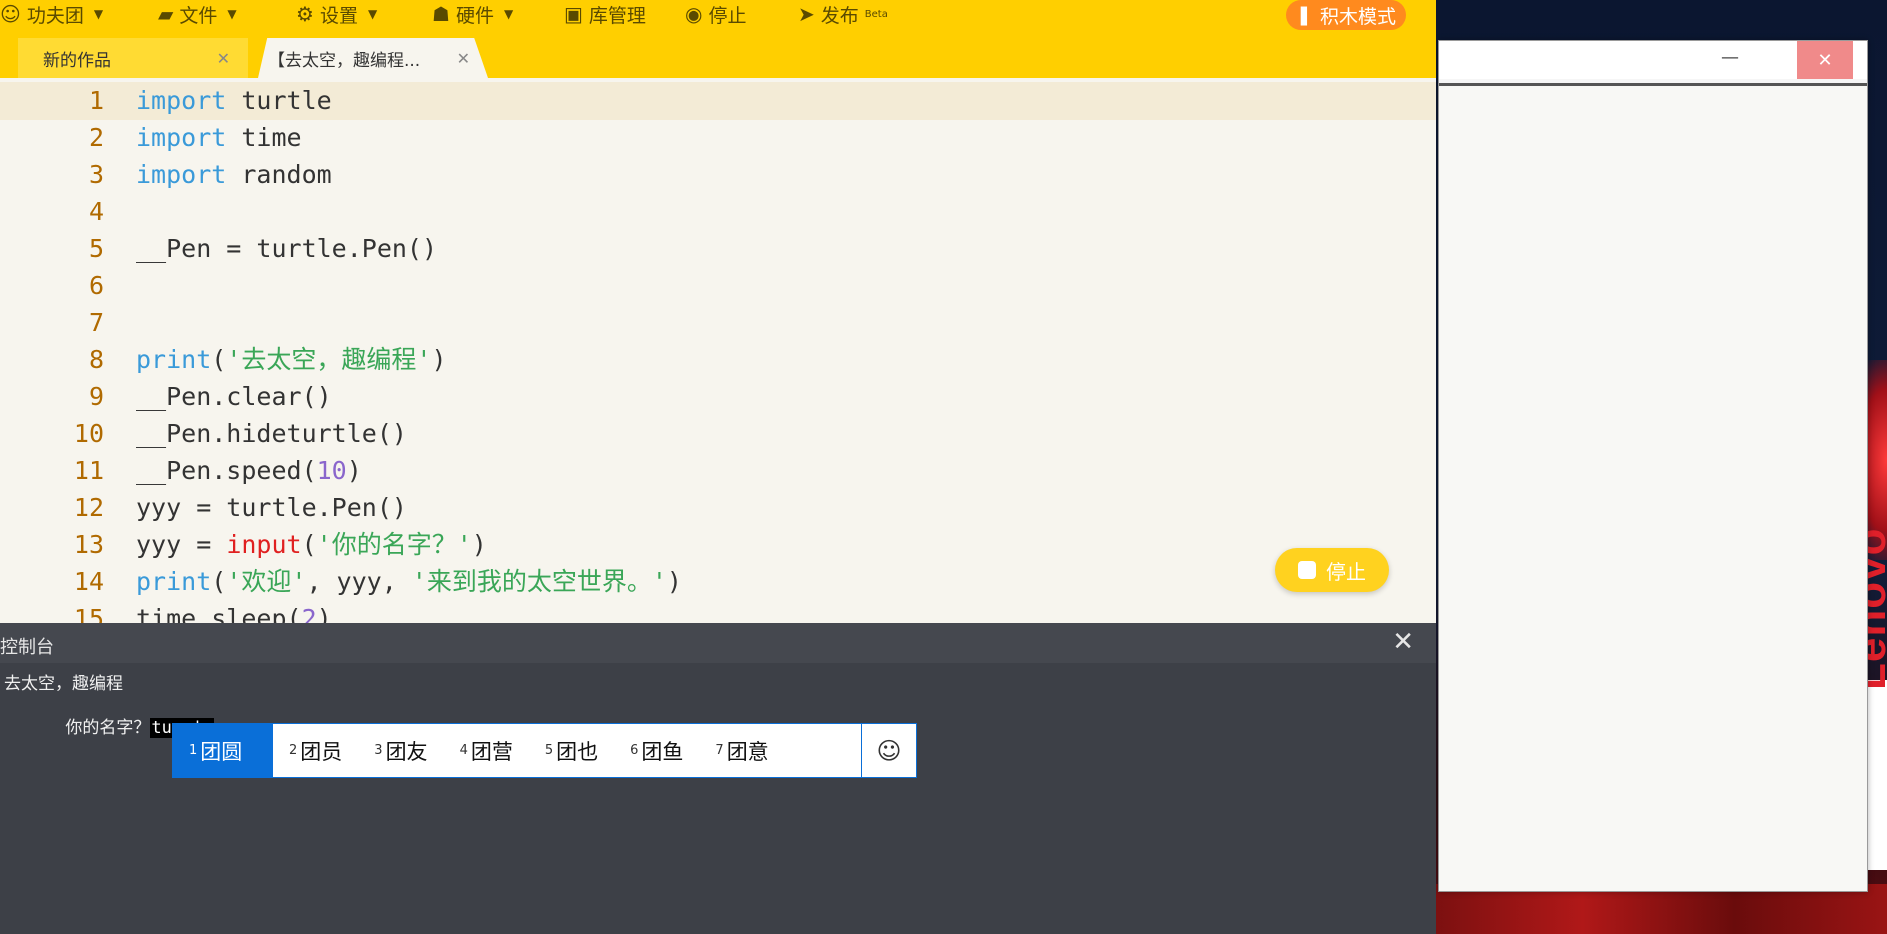  Describe the element at coordinates (718, 544) in the screenshot. I see `code-line: 13 yyy = input('你的名字？')` at that location.